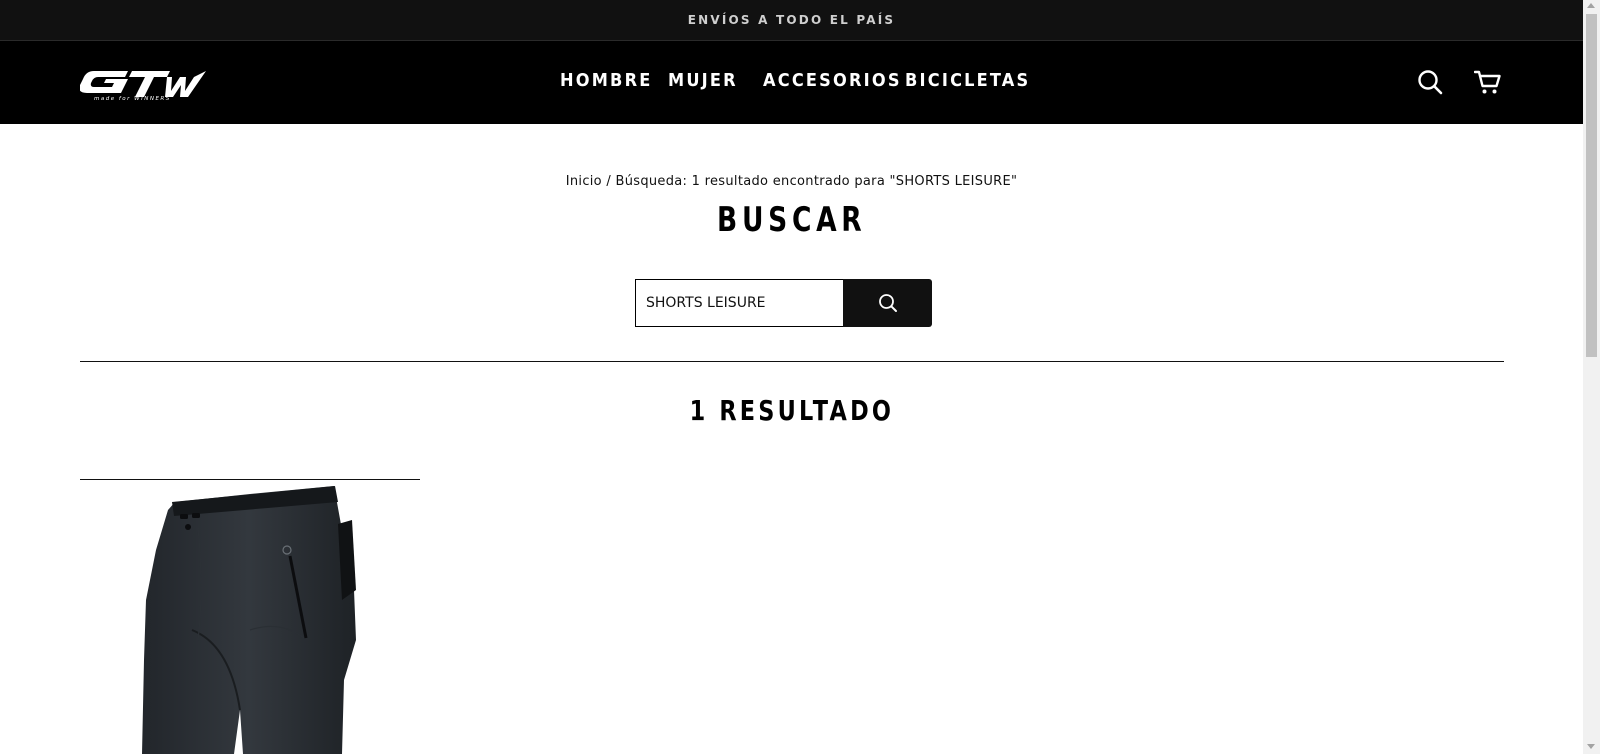 The image size is (1600, 754). What do you see at coordinates (967, 80) in the screenshot?
I see `nav-bicicletas: BICICLETAS` at bounding box center [967, 80].